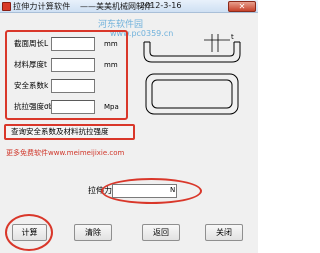 This screenshot has width=320, height=253. I want to click on tensile-strength-input, so click(73, 107).